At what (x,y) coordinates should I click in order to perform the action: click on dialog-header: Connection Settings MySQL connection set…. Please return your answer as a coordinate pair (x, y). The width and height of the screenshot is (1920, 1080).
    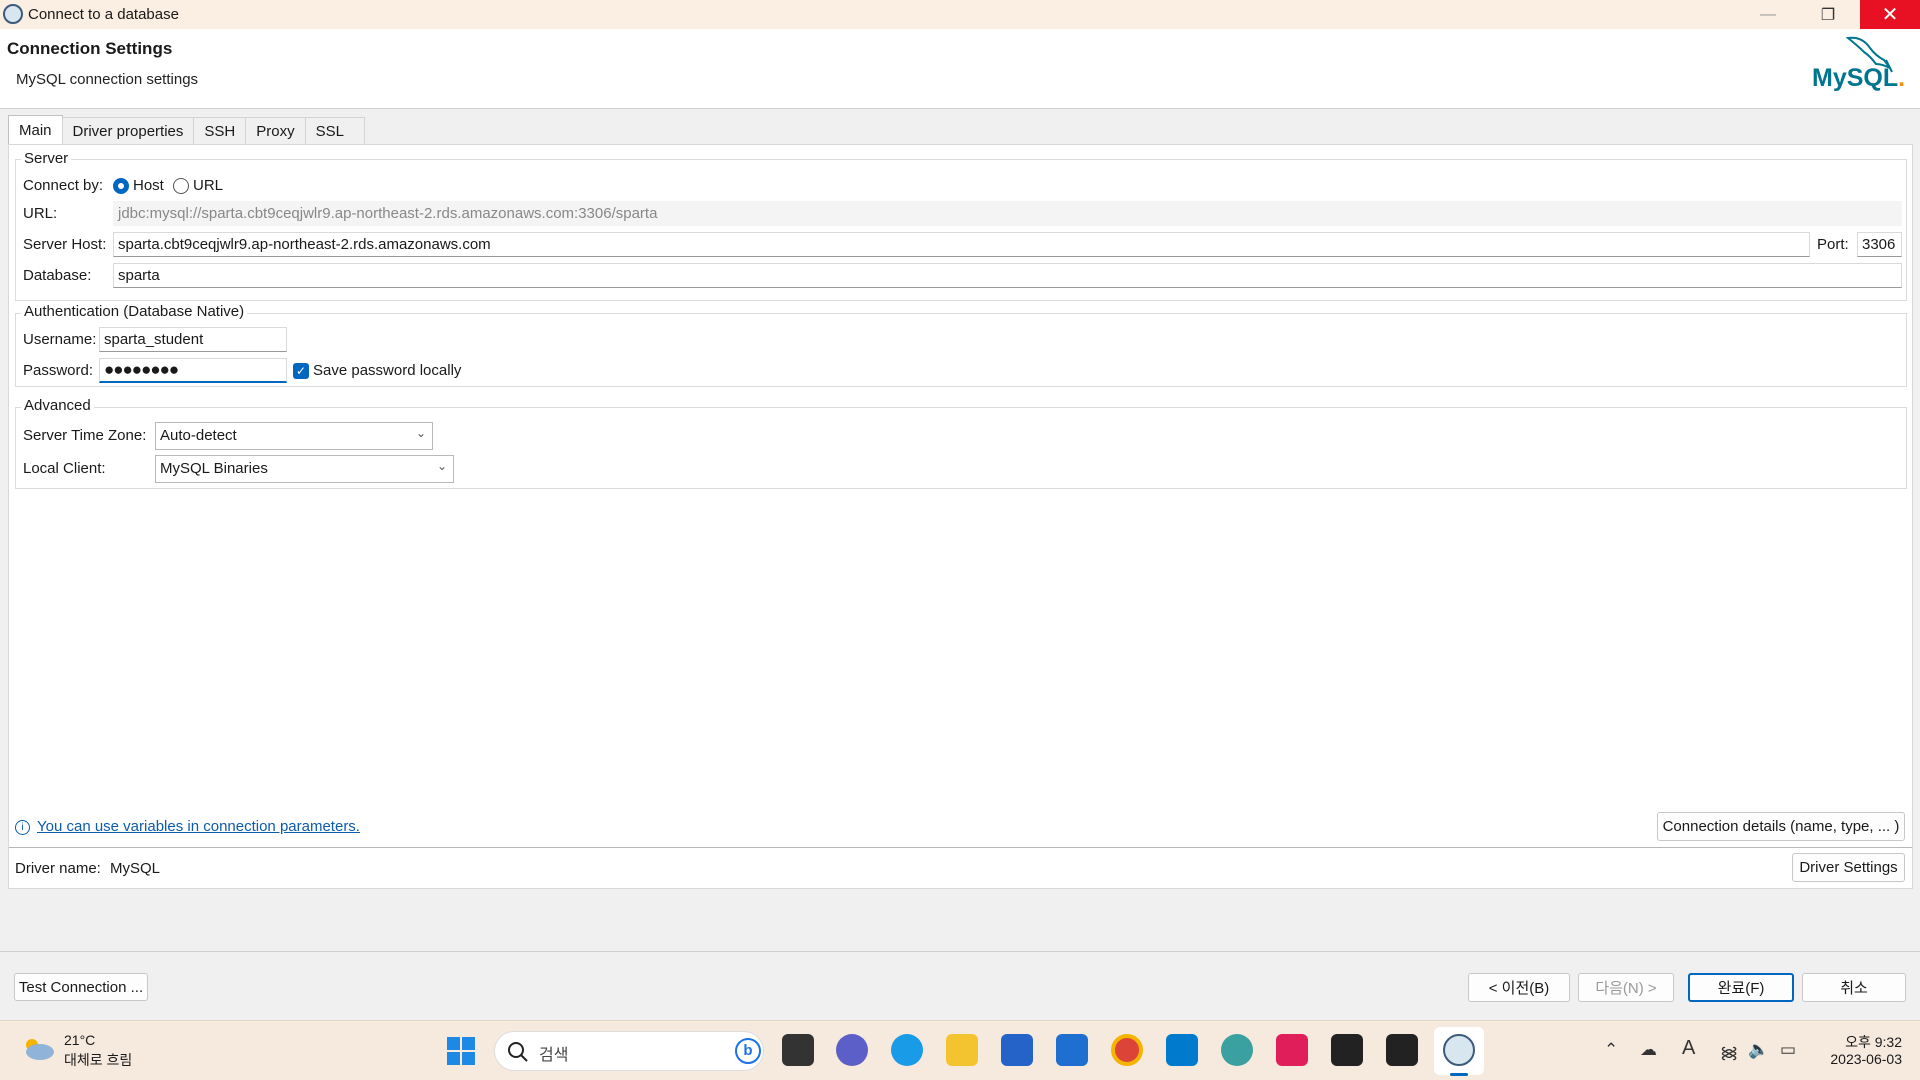
    Looking at the image, I should click on (960, 69).